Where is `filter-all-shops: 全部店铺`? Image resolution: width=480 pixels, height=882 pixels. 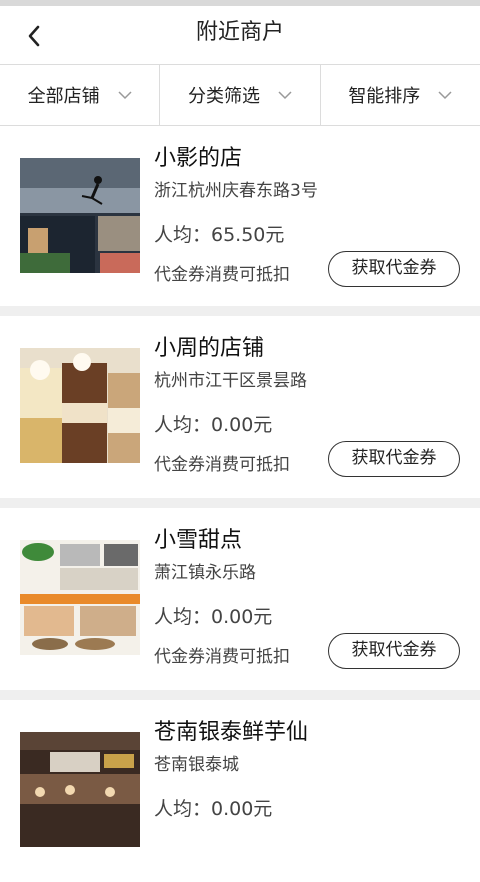 filter-all-shops: 全部店铺 is located at coordinates (80, 95).